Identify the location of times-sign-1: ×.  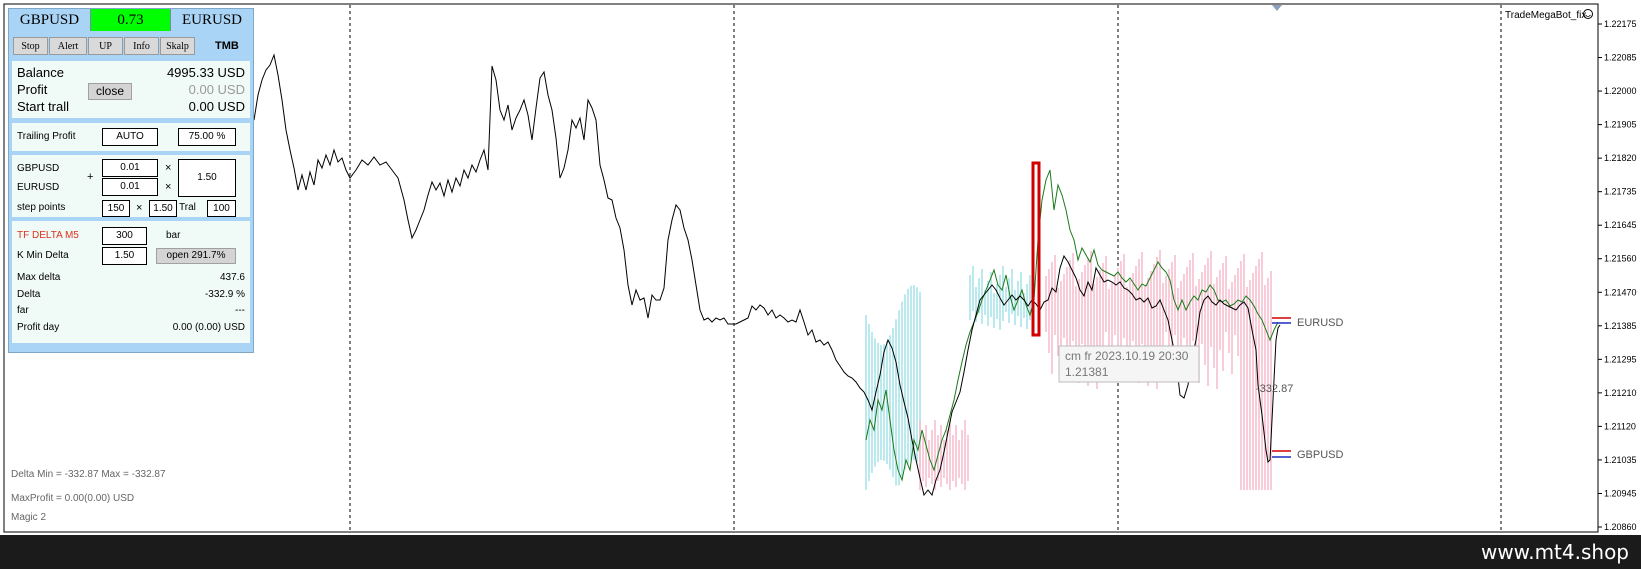
(168, 168).